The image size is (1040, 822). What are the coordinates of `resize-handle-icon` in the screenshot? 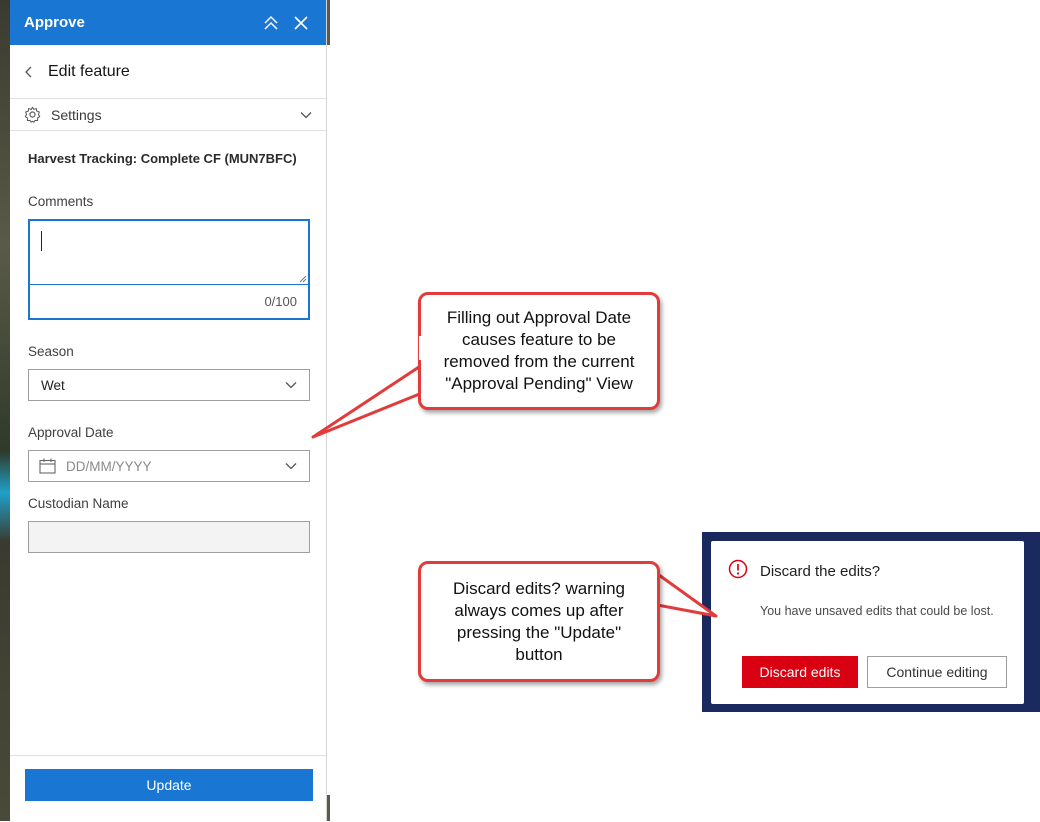 It's located at (303, 279).